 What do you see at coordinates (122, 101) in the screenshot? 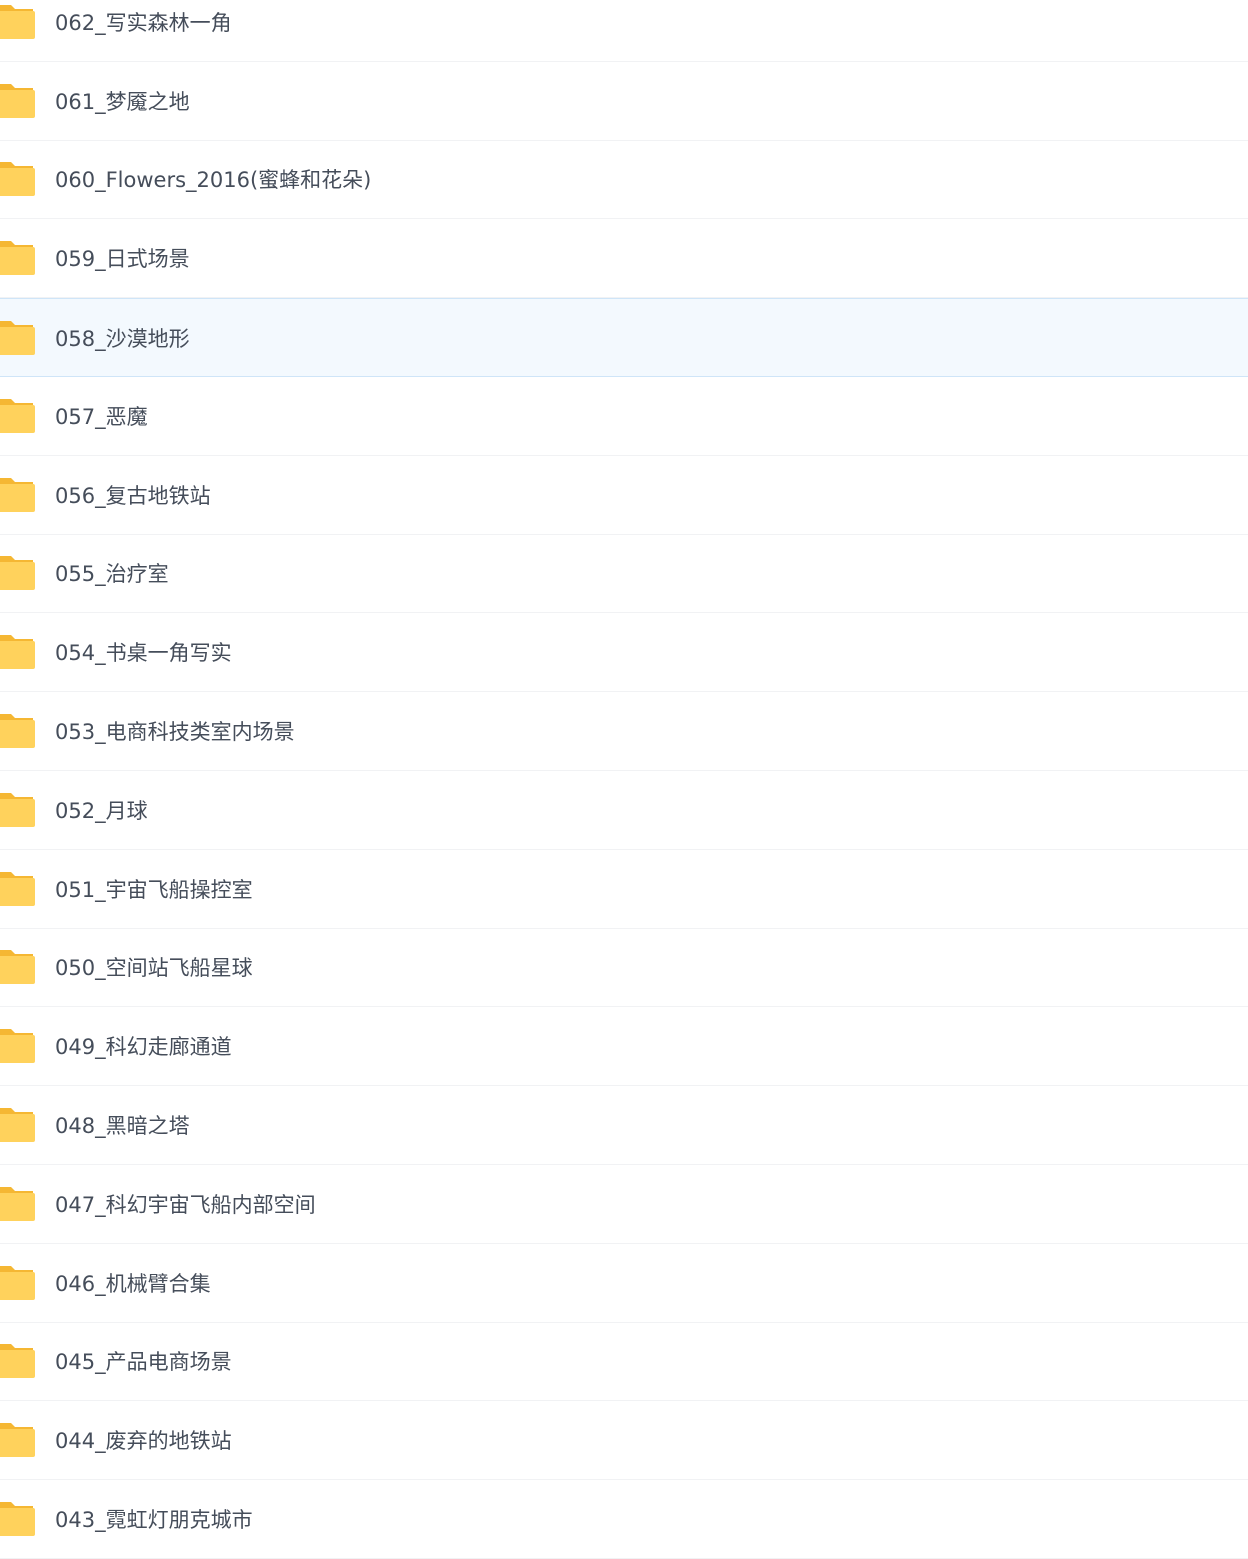
I see `file-name: 061_梦魇之地` at bounding box center [122, 101].